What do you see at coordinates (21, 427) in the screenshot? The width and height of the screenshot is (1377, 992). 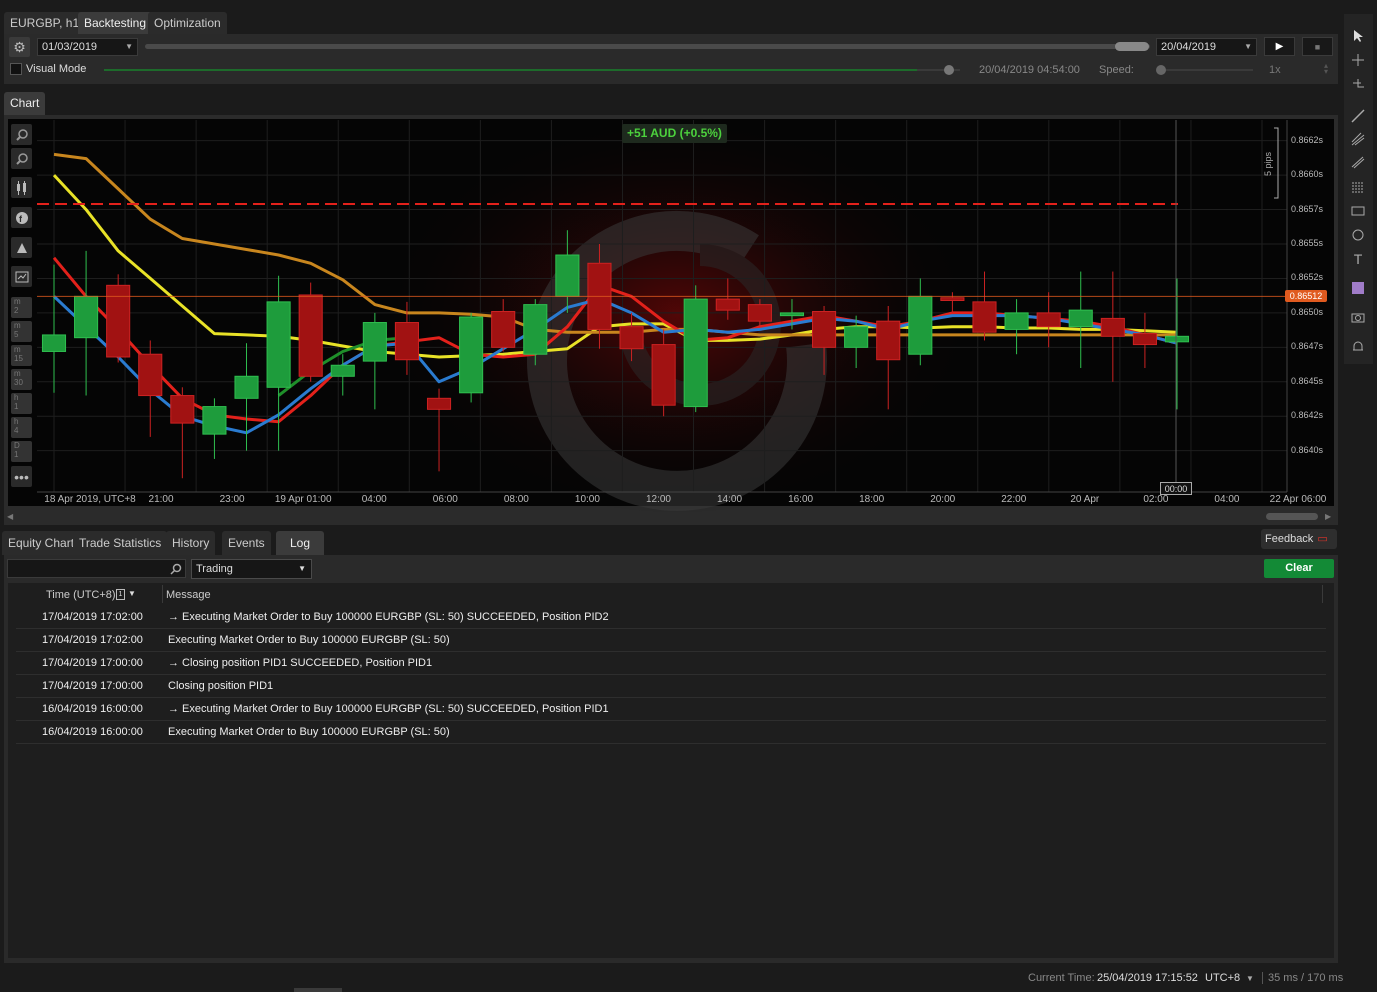 I see `timeframe-h4-button: h4` at bounding box center [21, 427].